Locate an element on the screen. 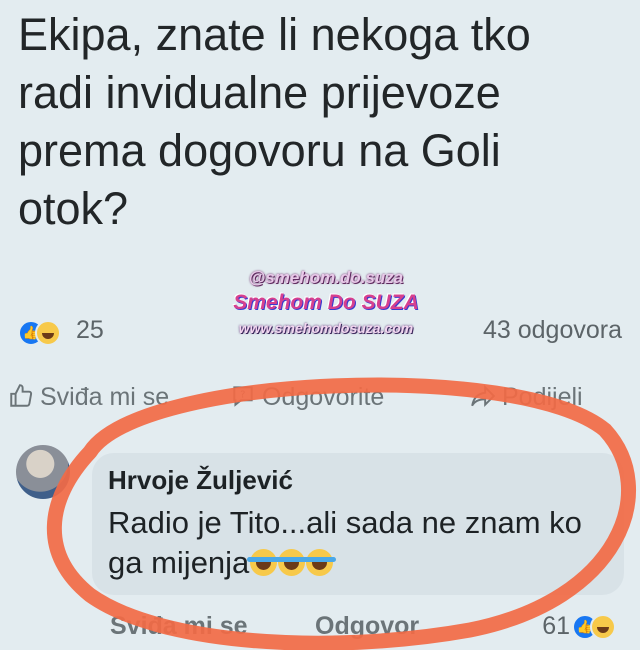 This screenshot has width=640, height=650. comment-icon: ? is located at coordinates (243, 396).